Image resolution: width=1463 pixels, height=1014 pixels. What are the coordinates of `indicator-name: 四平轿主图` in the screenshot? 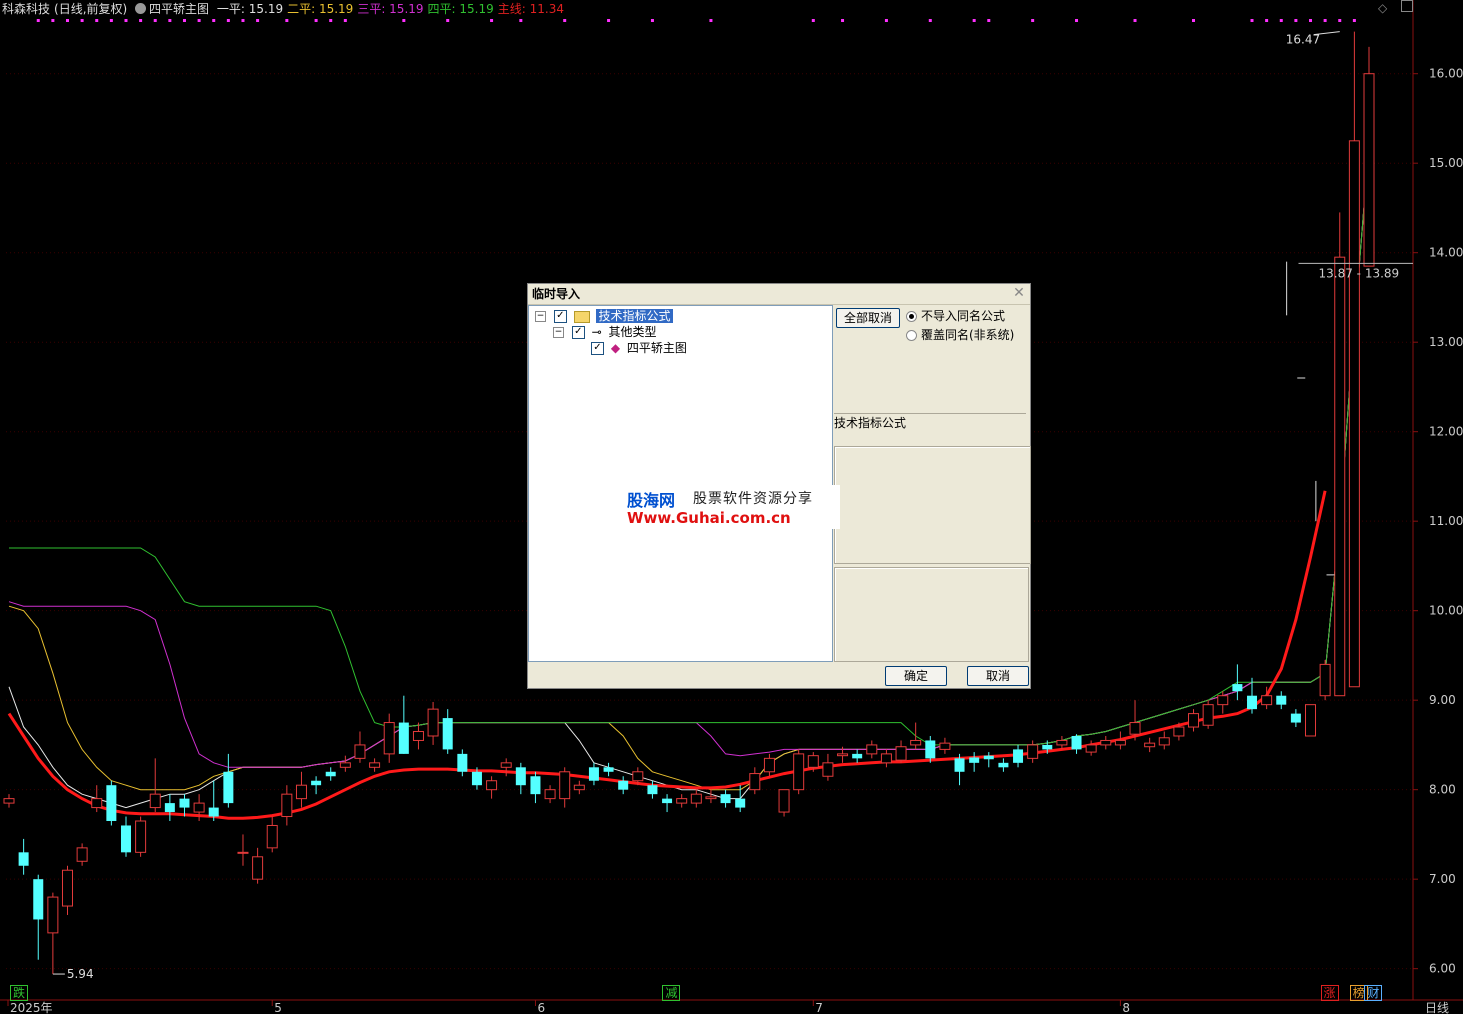 It's located at (179, 9).